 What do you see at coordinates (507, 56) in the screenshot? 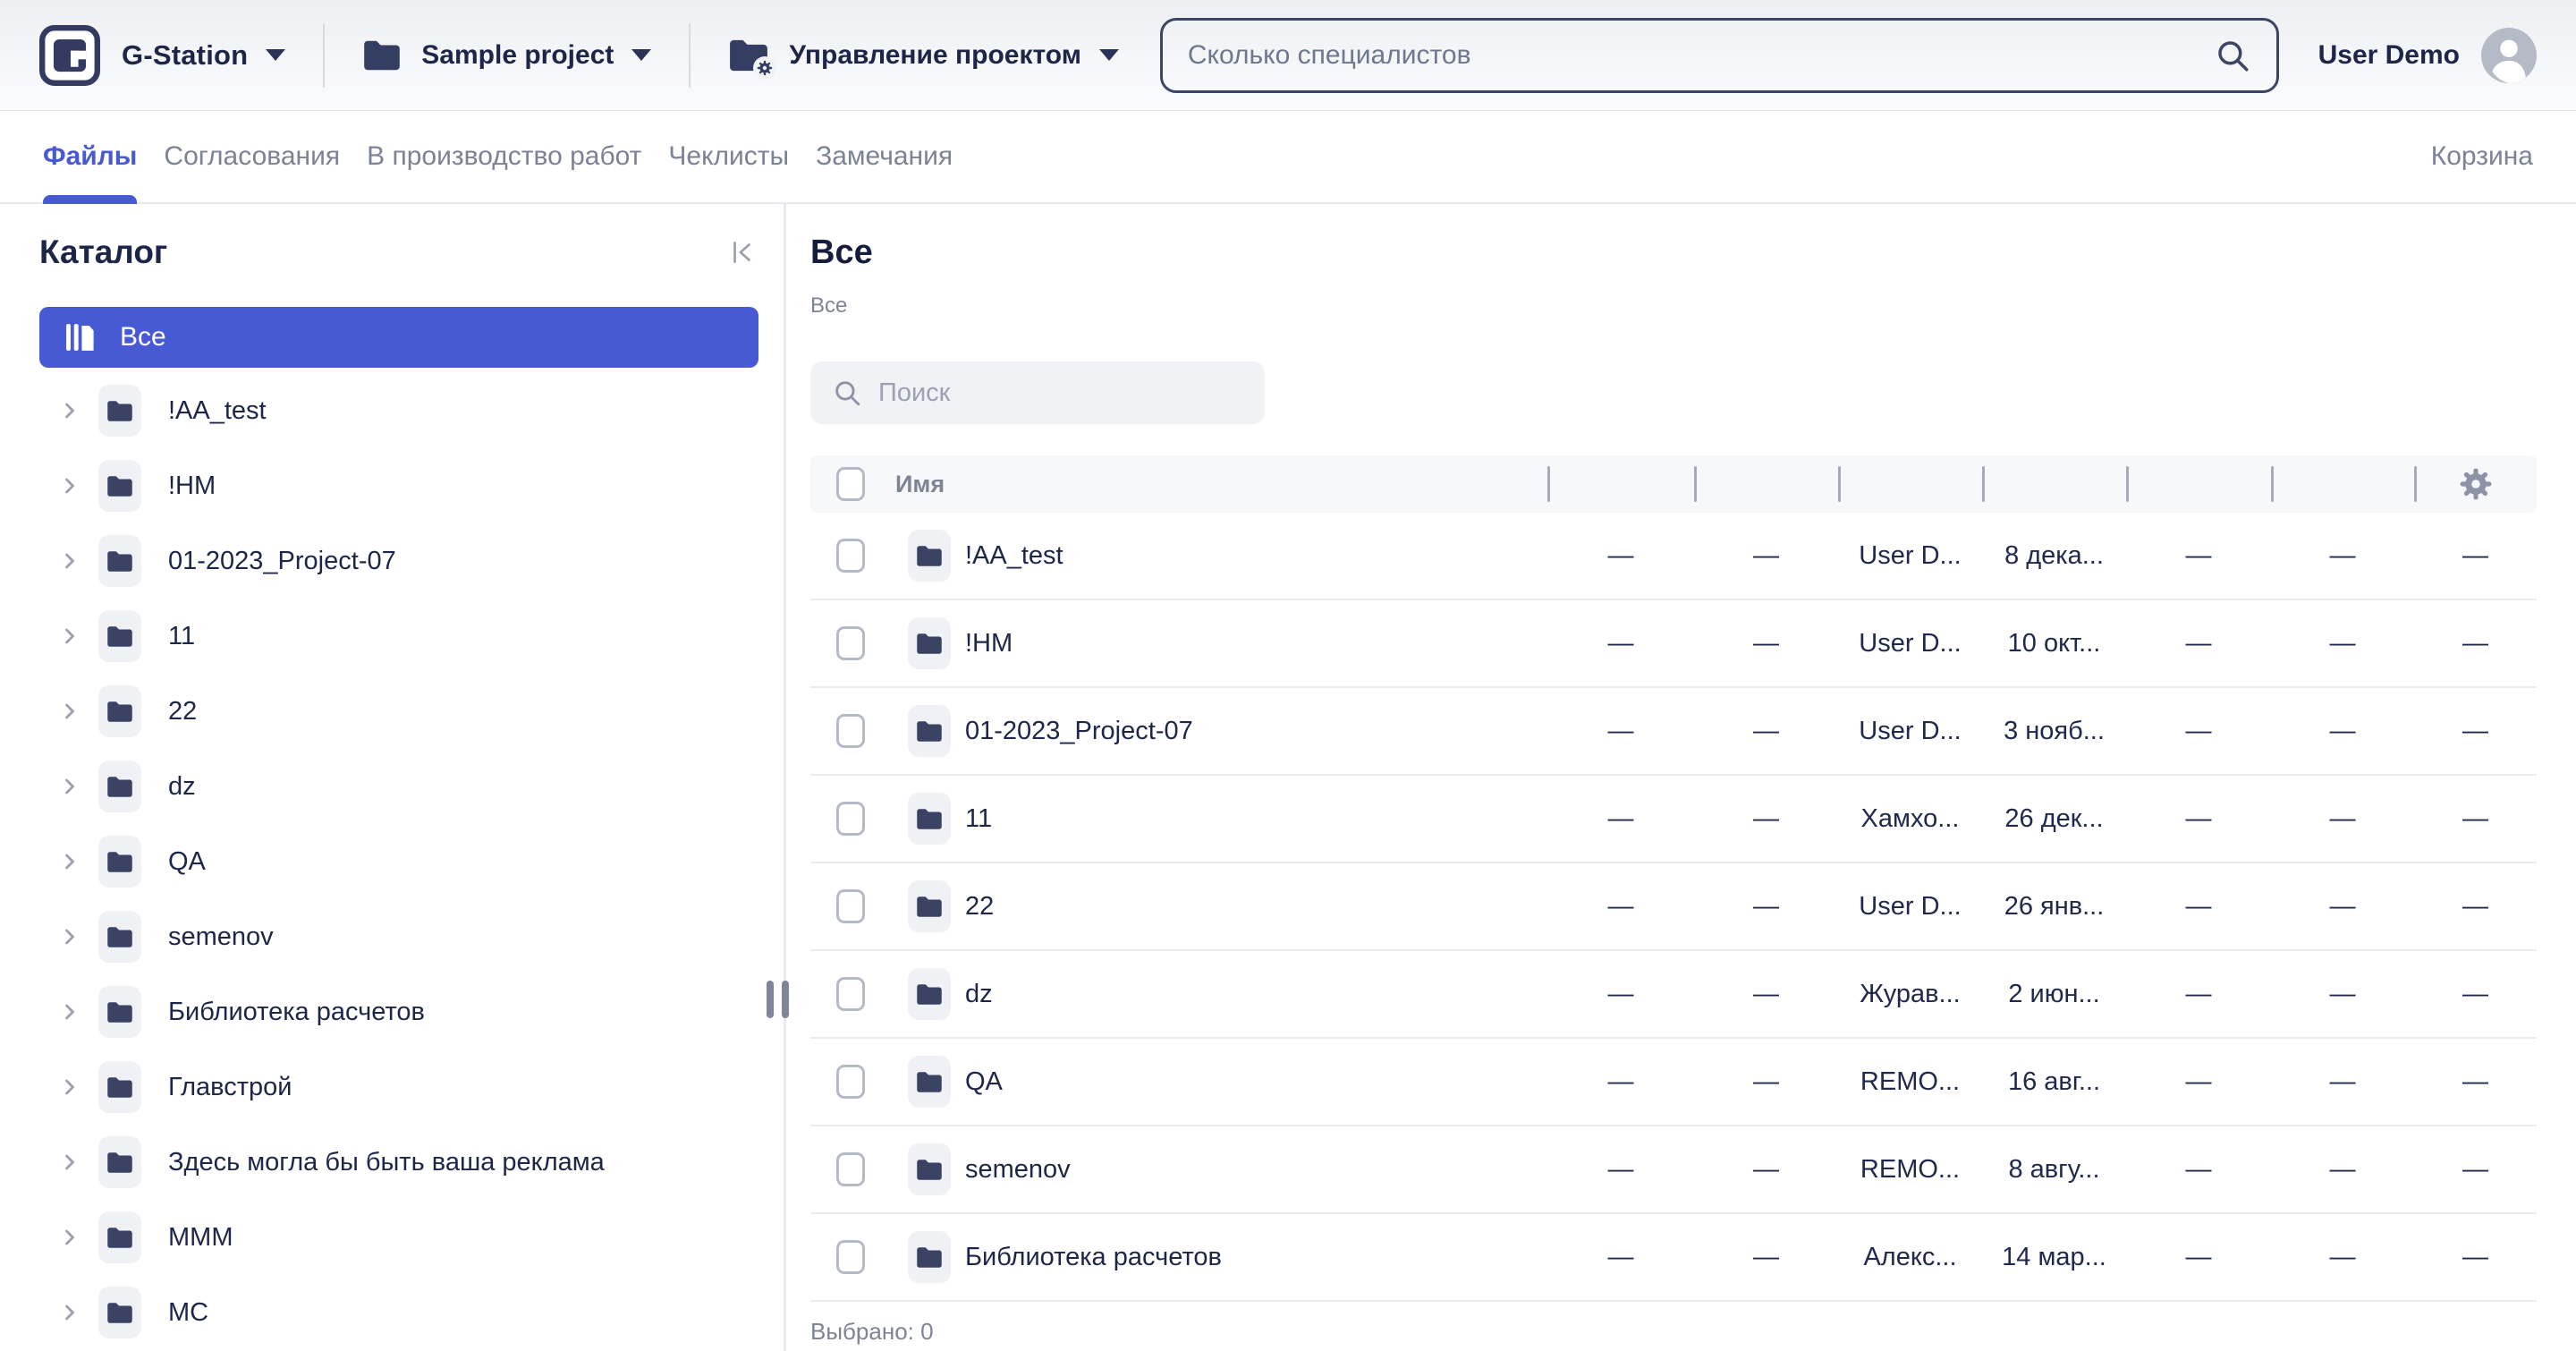
I see `project-selector: Sample project` at bounding box center [507, 56].